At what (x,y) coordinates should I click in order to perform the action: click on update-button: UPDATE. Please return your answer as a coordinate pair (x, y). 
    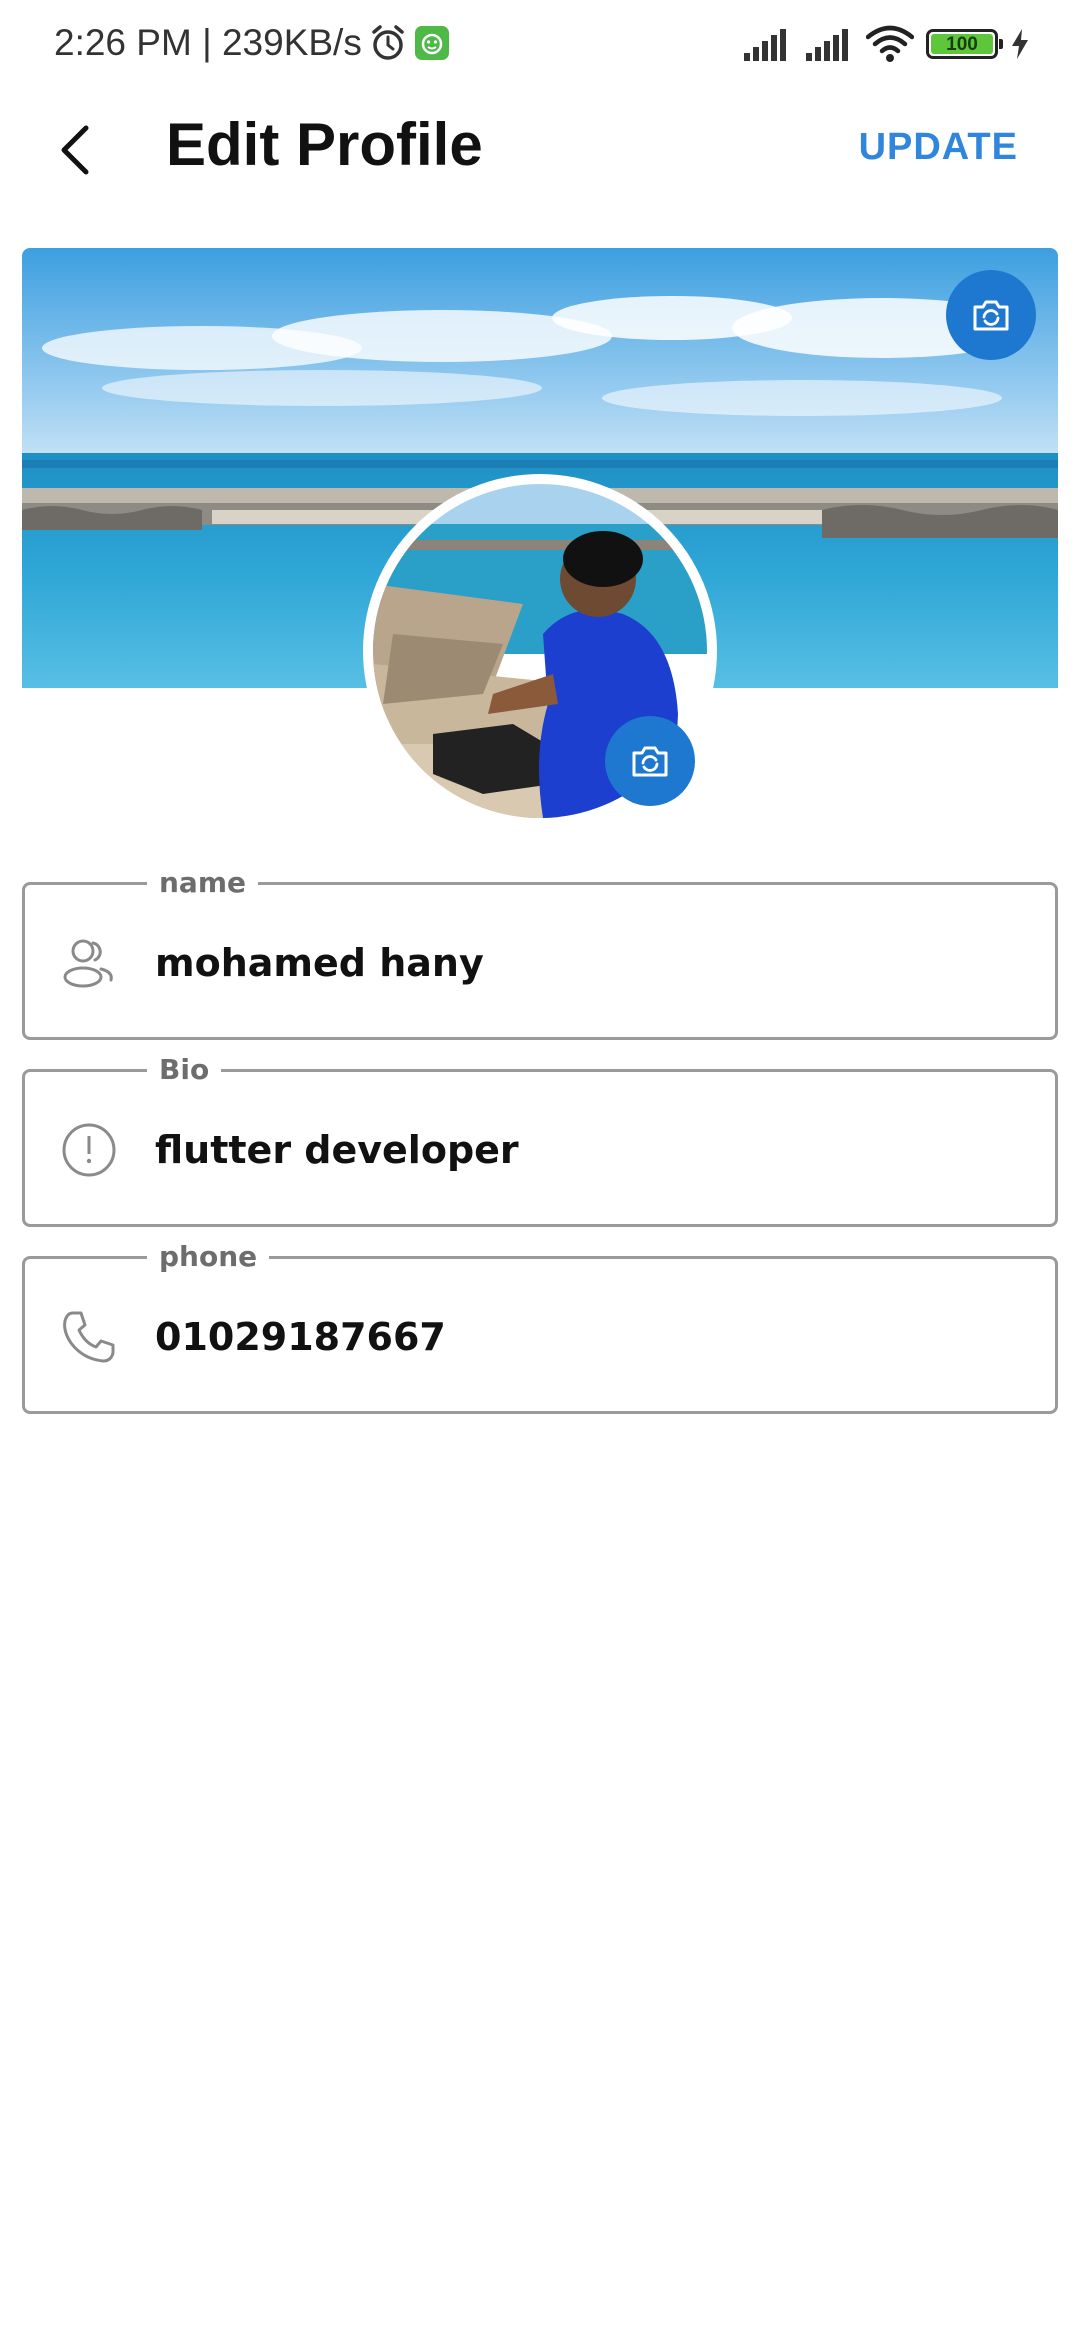
    Looking at the image, I should click on (938, 147).